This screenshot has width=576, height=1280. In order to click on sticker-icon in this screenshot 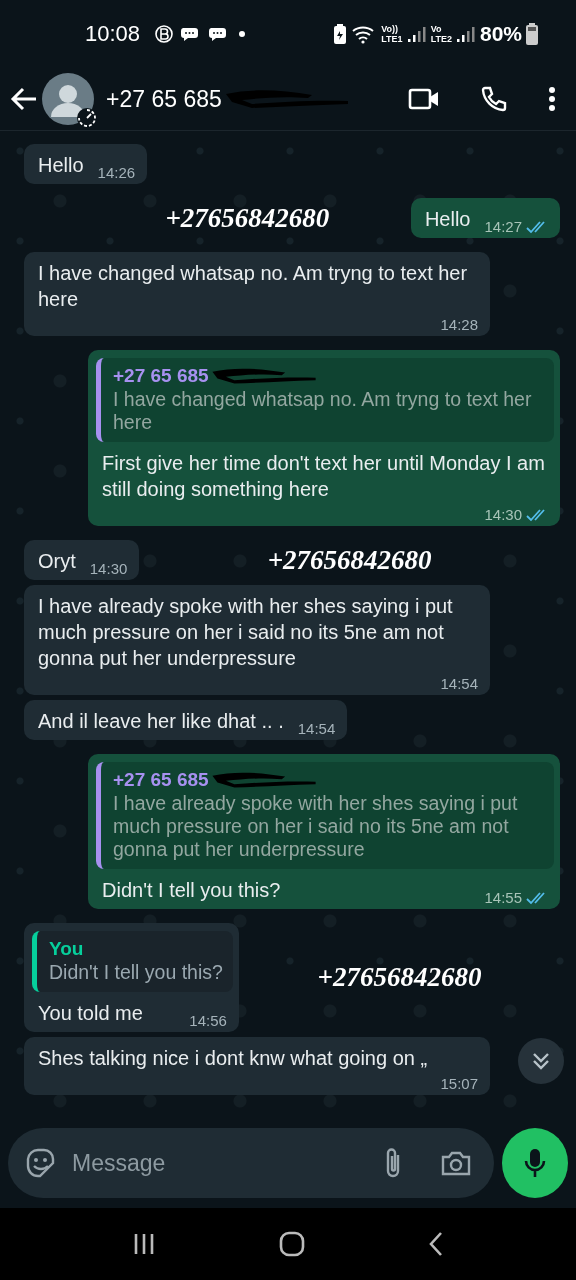, I will do `click(40, 1163)`.